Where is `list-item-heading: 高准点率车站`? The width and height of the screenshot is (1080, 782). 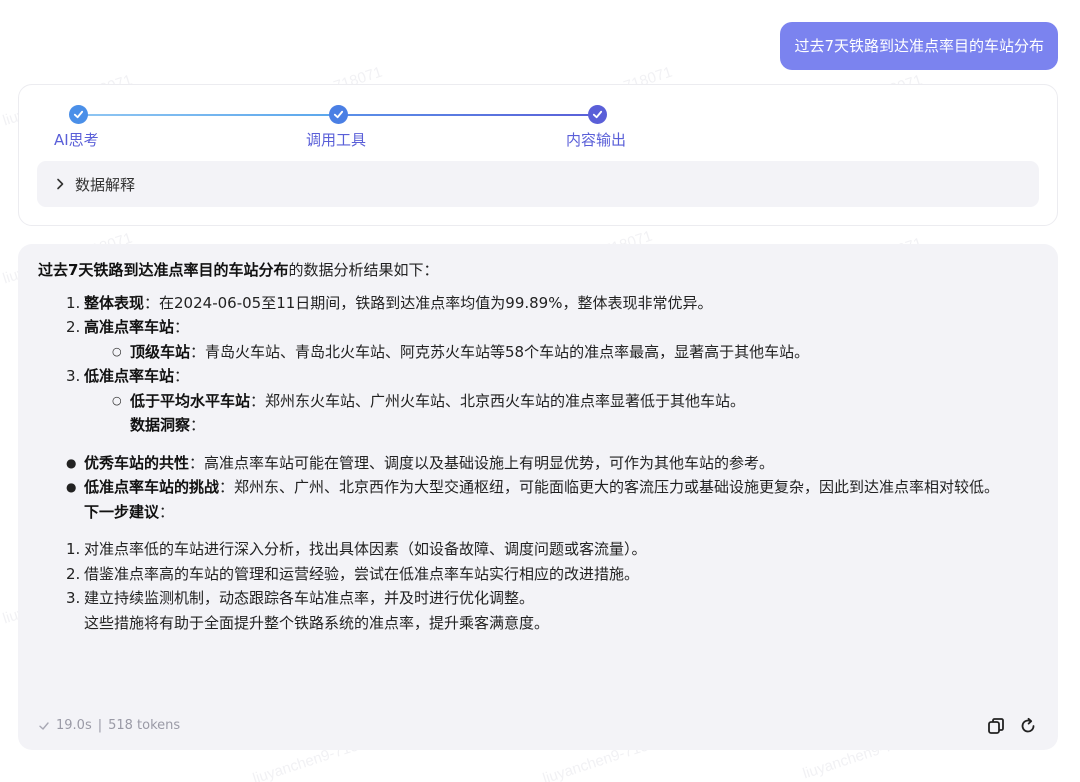 list-item-heading: 高准点率车站 is located at coordinates (129, 327).